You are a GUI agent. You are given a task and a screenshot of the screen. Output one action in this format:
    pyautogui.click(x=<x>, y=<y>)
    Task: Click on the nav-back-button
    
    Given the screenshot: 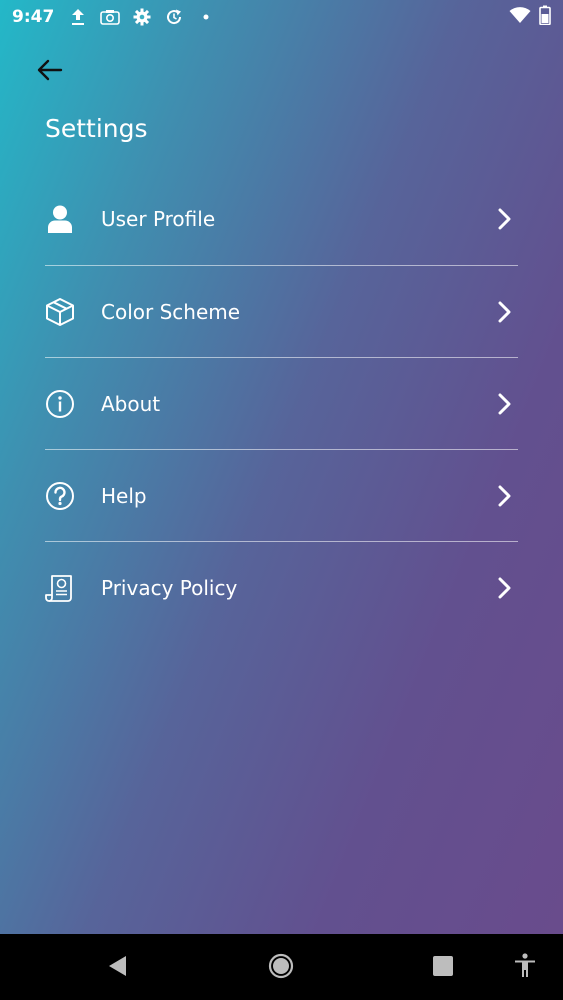 What is the action you would take?
    pyautogui.click(x=117, y=968)
    